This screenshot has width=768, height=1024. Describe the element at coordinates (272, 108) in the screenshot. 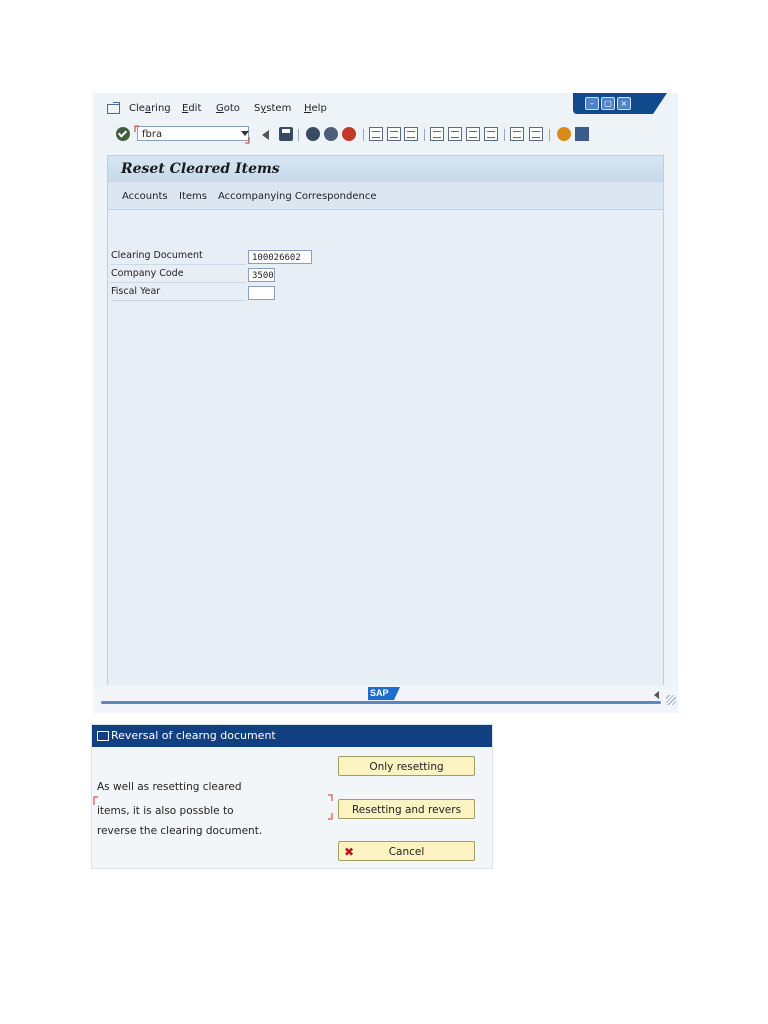

I see `menu-system: System` at that location.